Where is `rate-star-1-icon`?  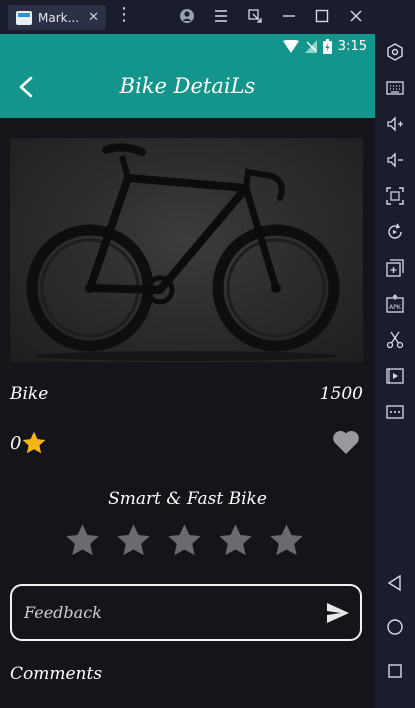
rate-star-1-icon is located at coordinates (82, 540).